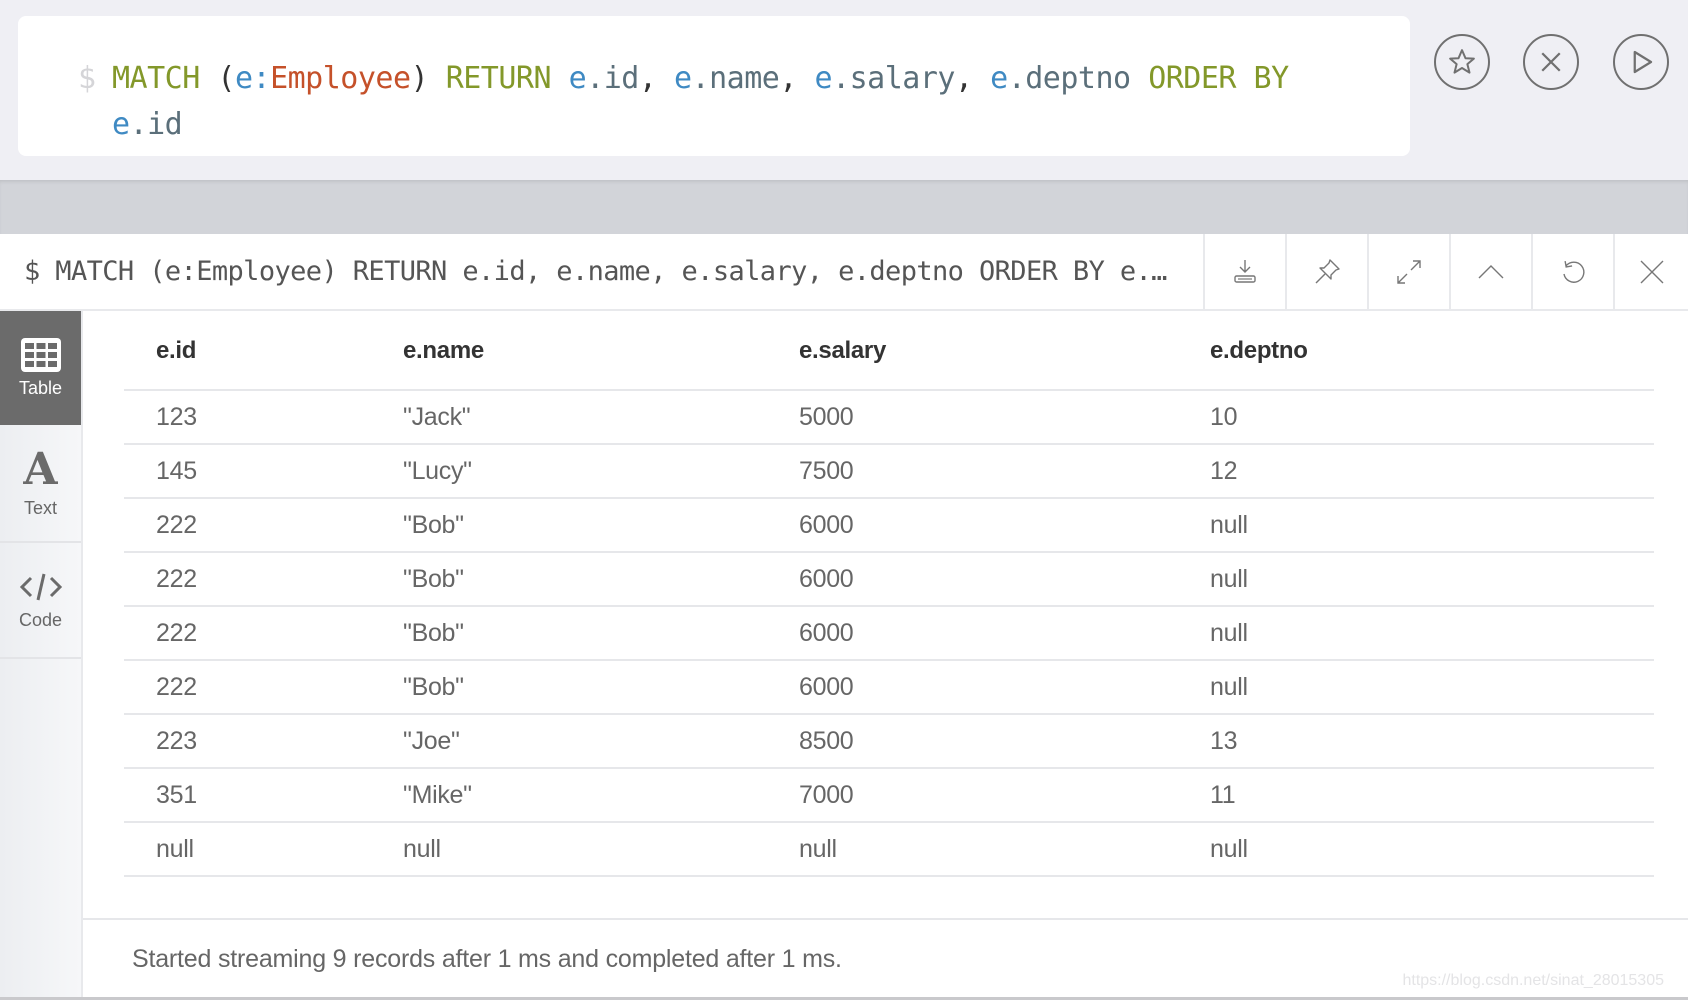 The width and height of the screenshot is (1688, 1000). Describe the element at coordinates (40, 387) in the screenshot. I see `sidebar-label-table: Table` at that location.